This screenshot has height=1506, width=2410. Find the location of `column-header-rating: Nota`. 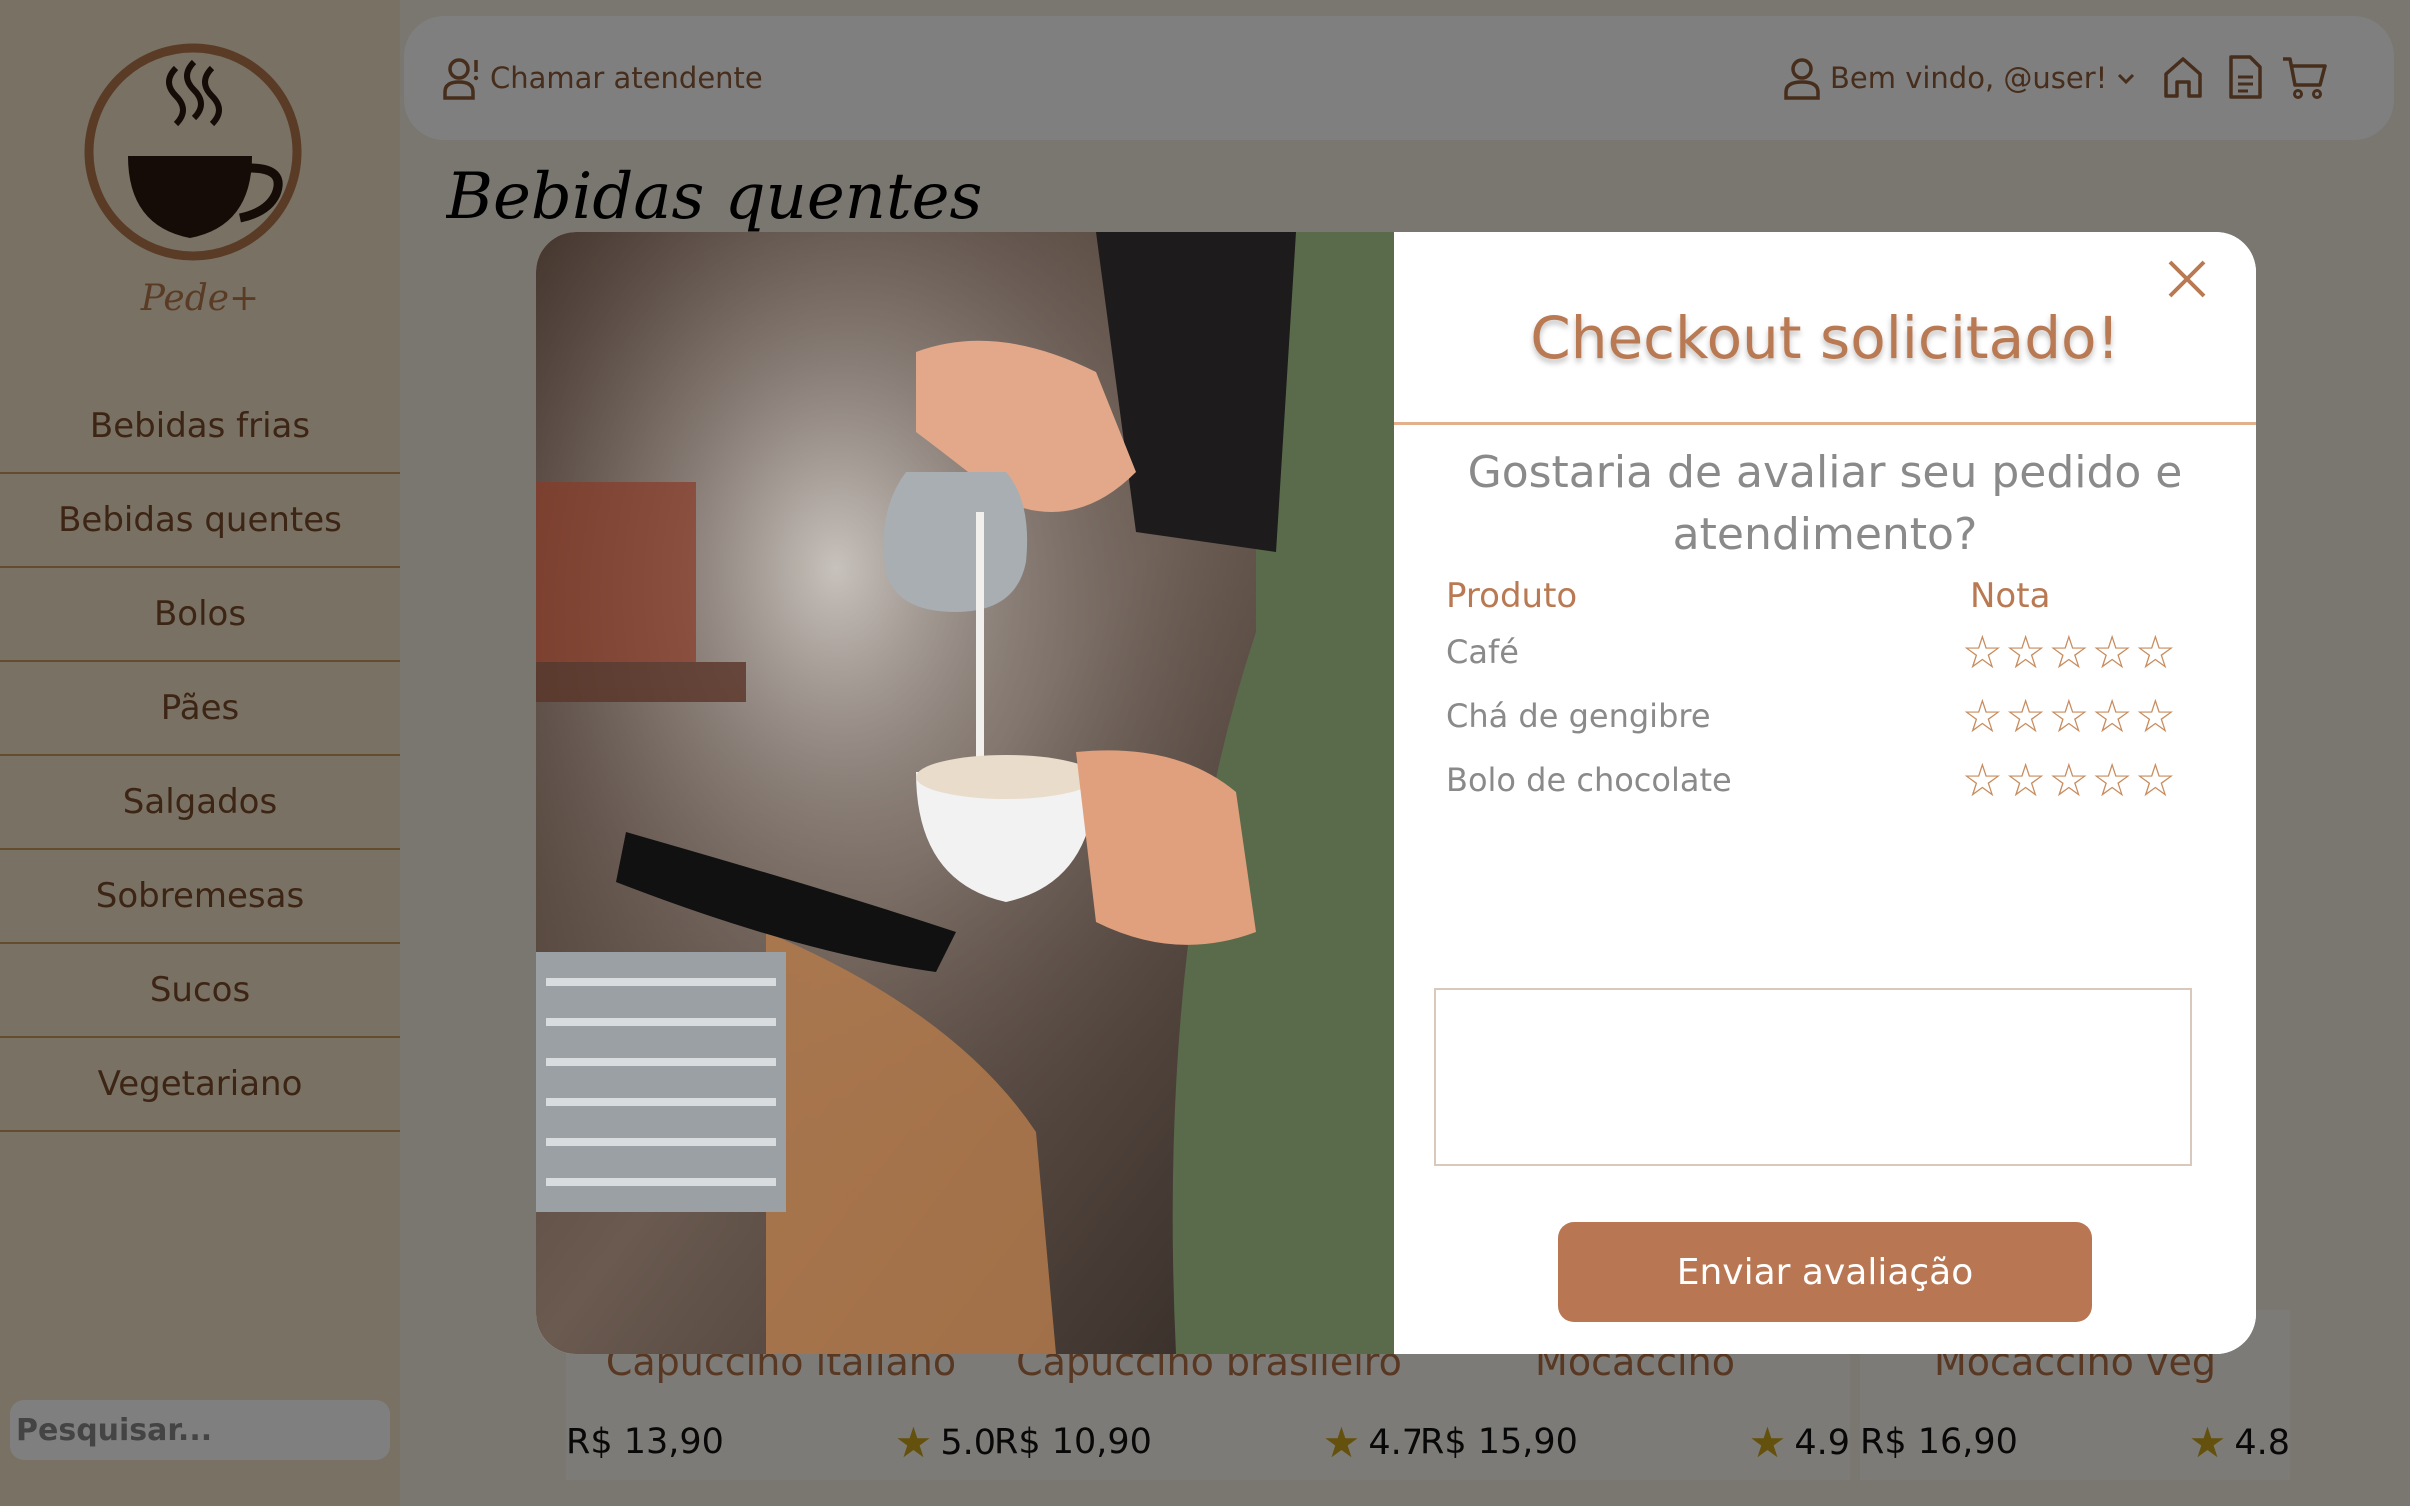

column-header-rating: Nota is located at coordinates (2010, 596).